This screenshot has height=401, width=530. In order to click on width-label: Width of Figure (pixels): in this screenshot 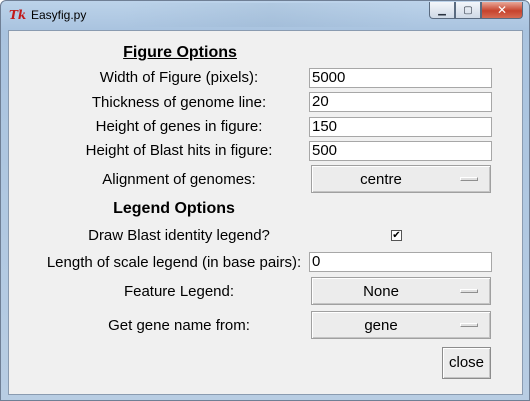, I will do `click(179, 77)`.